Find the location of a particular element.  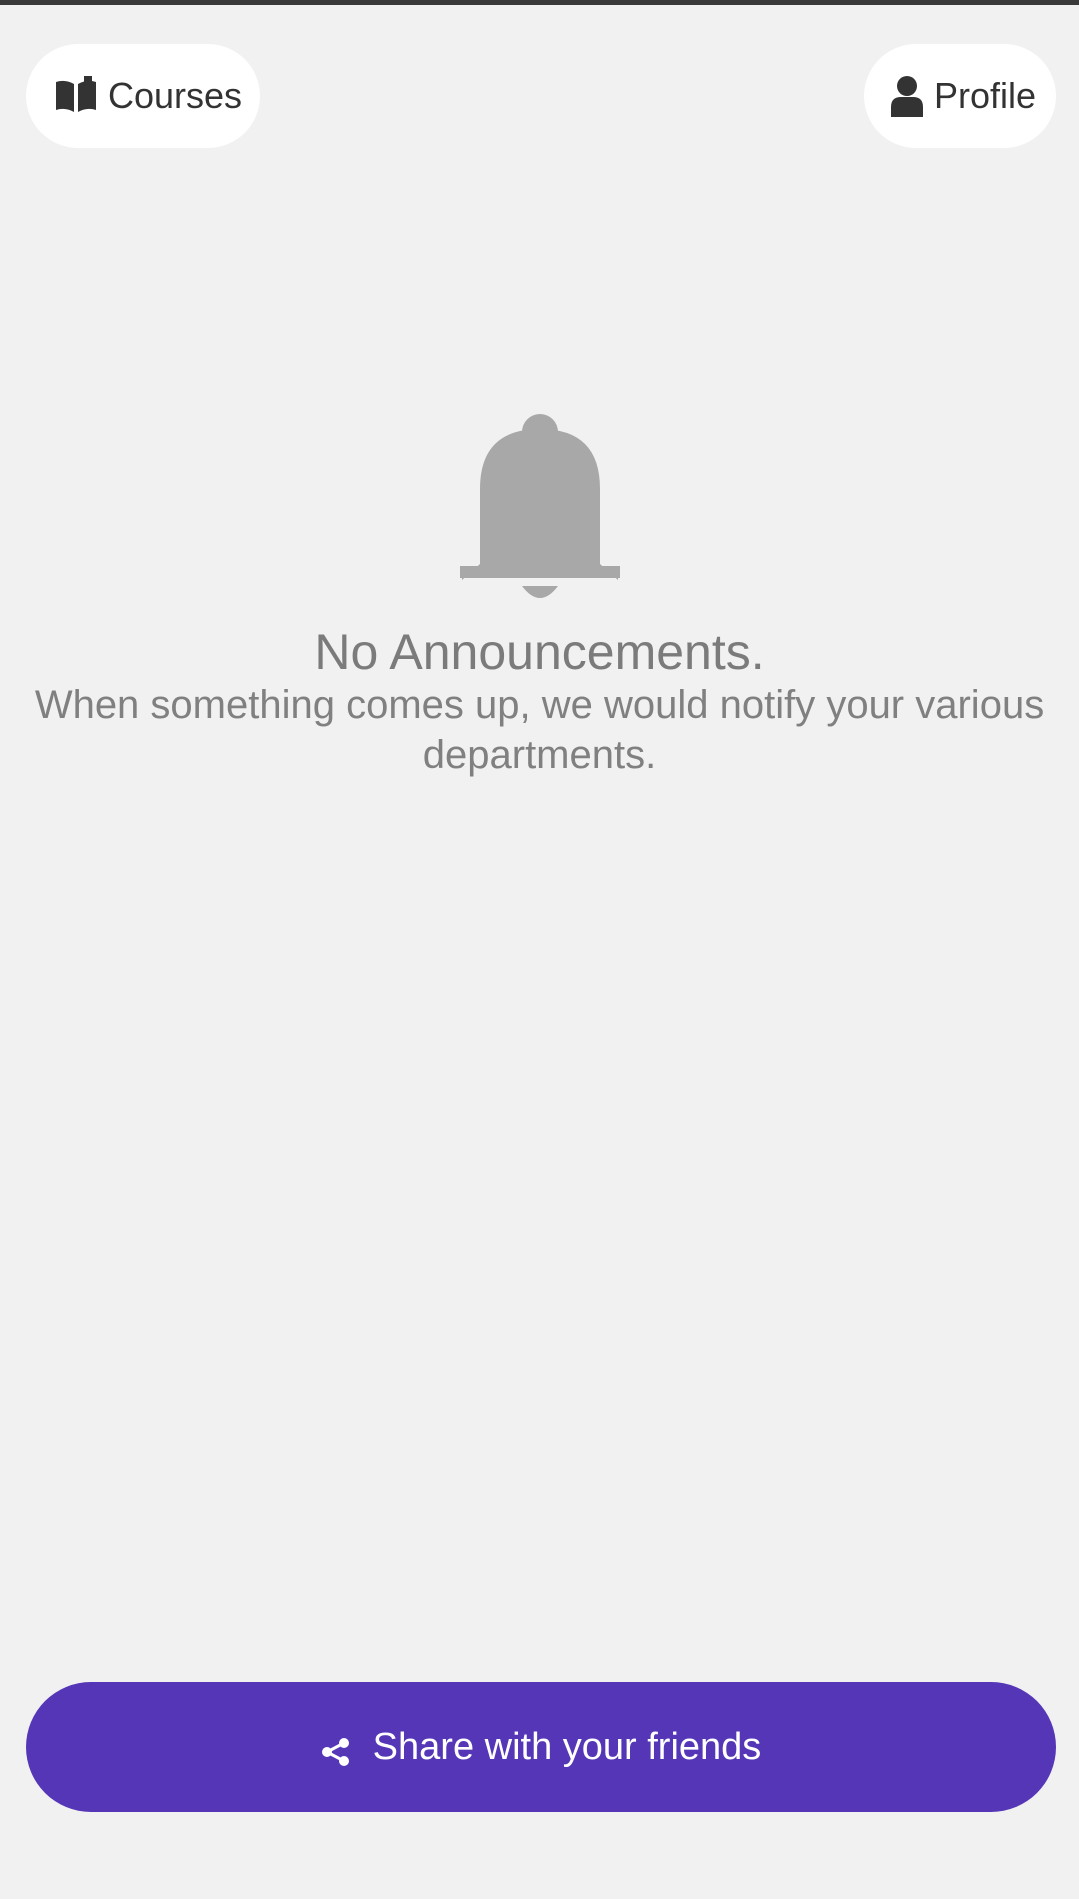

profile-label: Profile is located at coordinates (985, 95).